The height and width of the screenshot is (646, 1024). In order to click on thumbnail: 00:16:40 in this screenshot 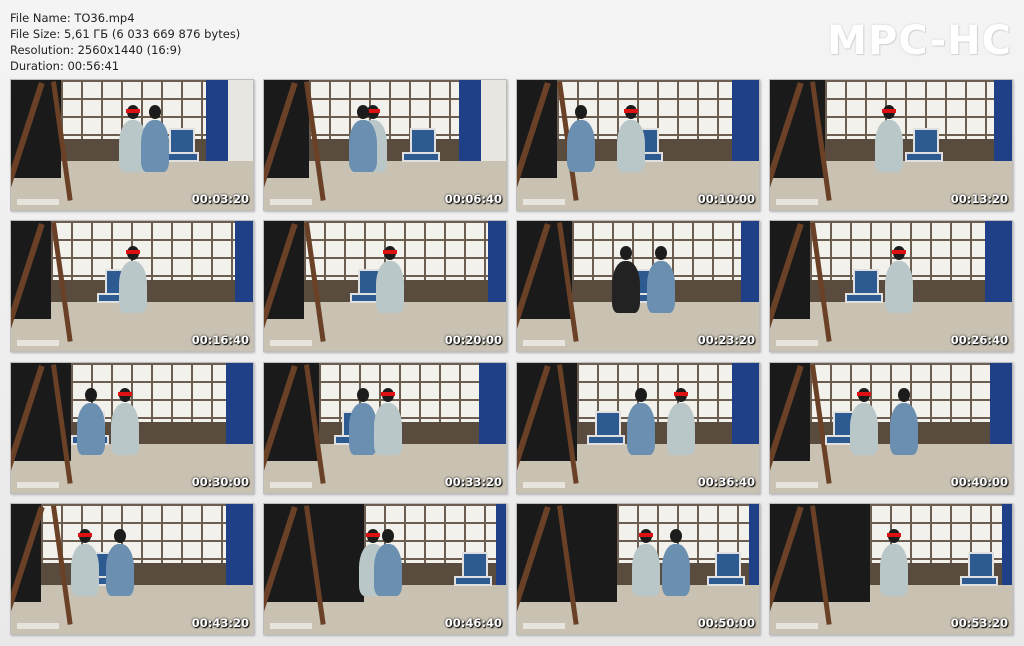, I will do `click(132, 286)`.